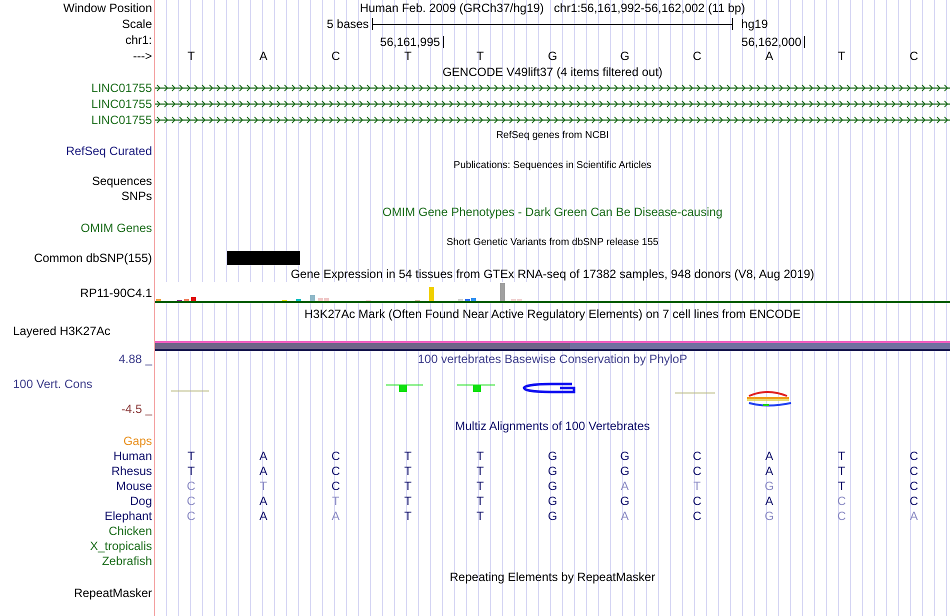 Image resolution: width=950 pixels, height=616 pixels. I want to click on track-label: Zebrafish, so click(127, 561).